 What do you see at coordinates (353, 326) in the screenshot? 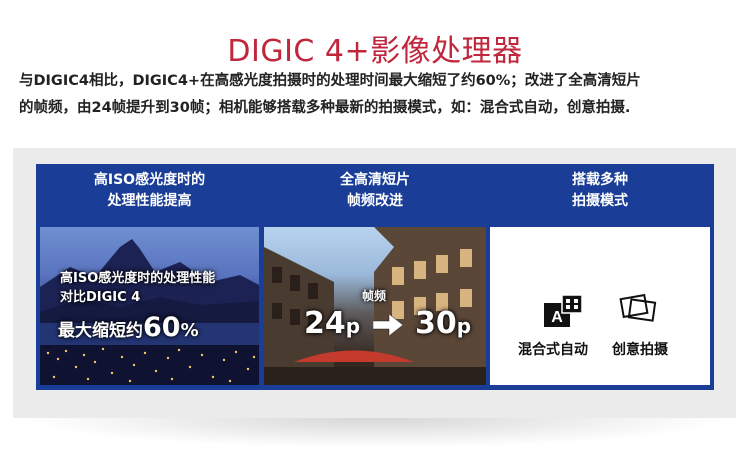
I see `framerate-from-unit: p` at bounding box center [353, 326].